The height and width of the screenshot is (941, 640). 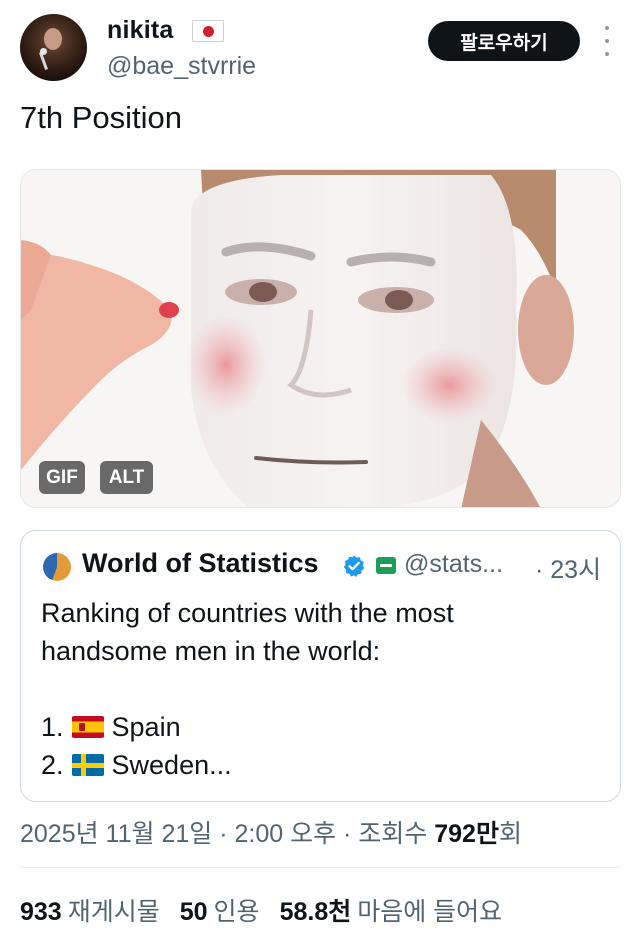 I want to click on quote-line: handsome men in the world:, so click(x=211, y=651).